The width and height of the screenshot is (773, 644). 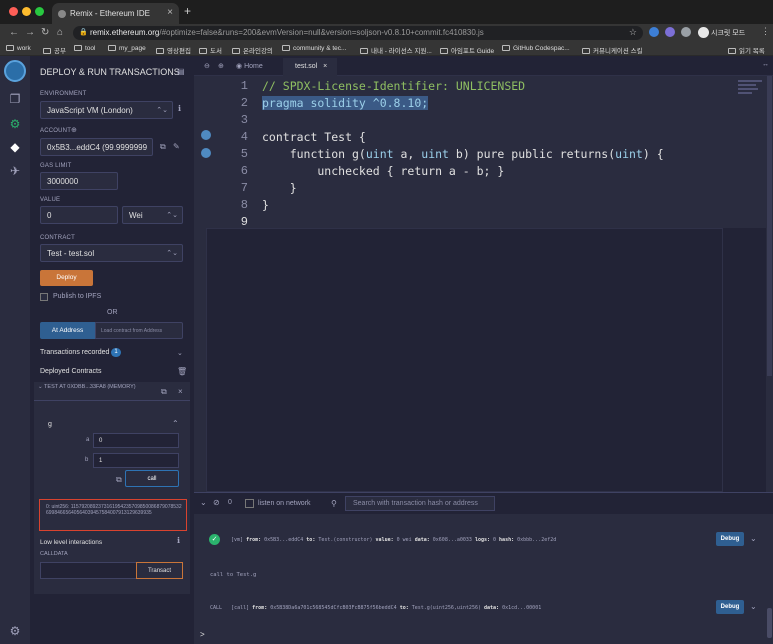 I want to click on remix-logo-icon, so click(x=15, y=71).